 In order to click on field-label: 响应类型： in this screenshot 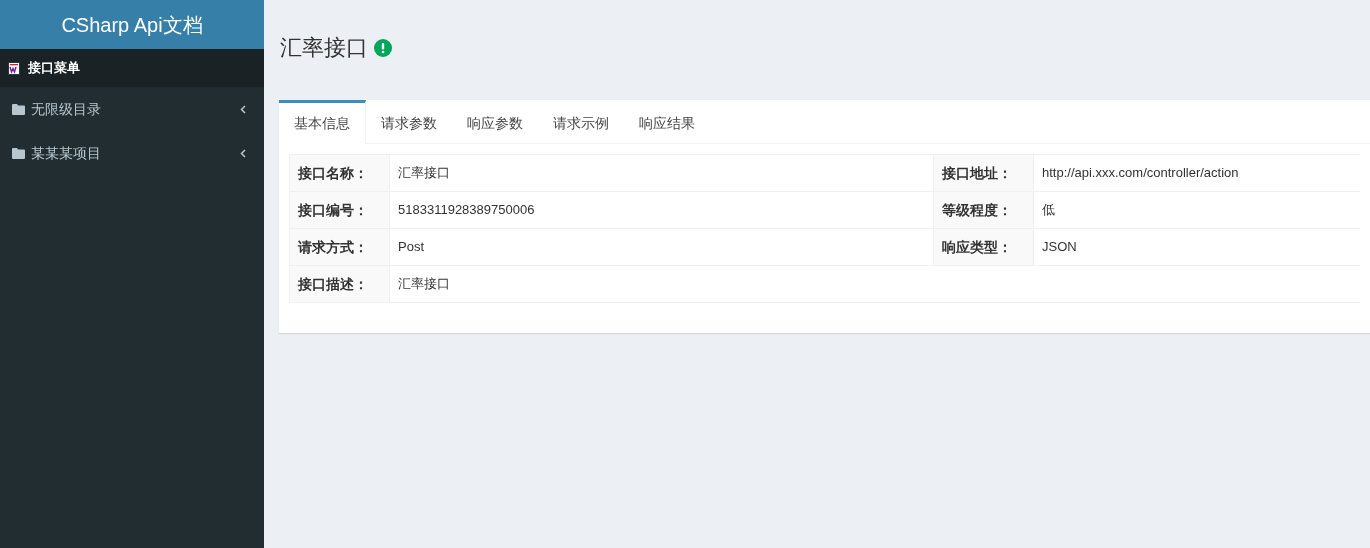, I will do `click(984, 247)`.